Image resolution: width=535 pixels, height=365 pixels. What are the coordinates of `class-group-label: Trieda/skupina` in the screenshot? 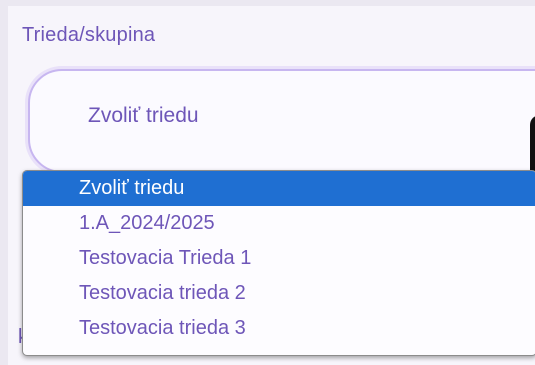 It's located at (89, 35).